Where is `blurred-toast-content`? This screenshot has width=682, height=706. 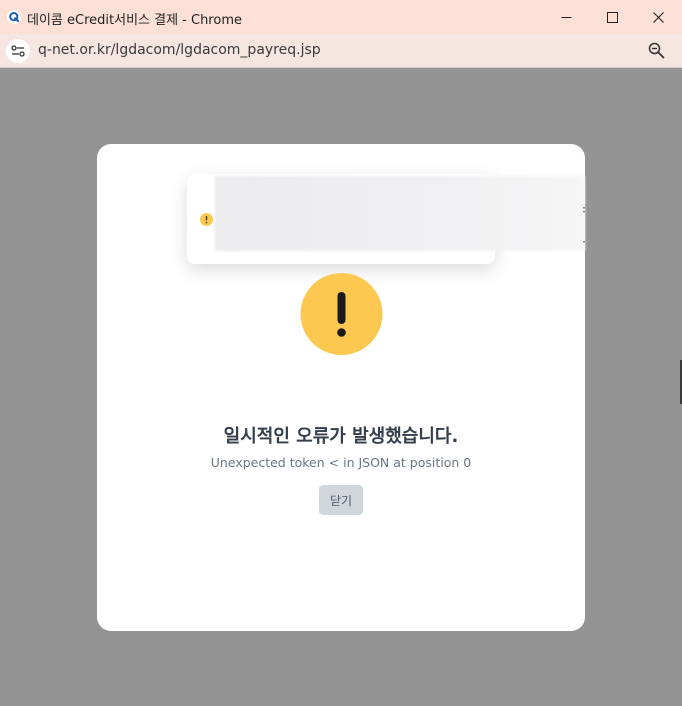 blurred-toast-content is located at coordinates (400, 213).